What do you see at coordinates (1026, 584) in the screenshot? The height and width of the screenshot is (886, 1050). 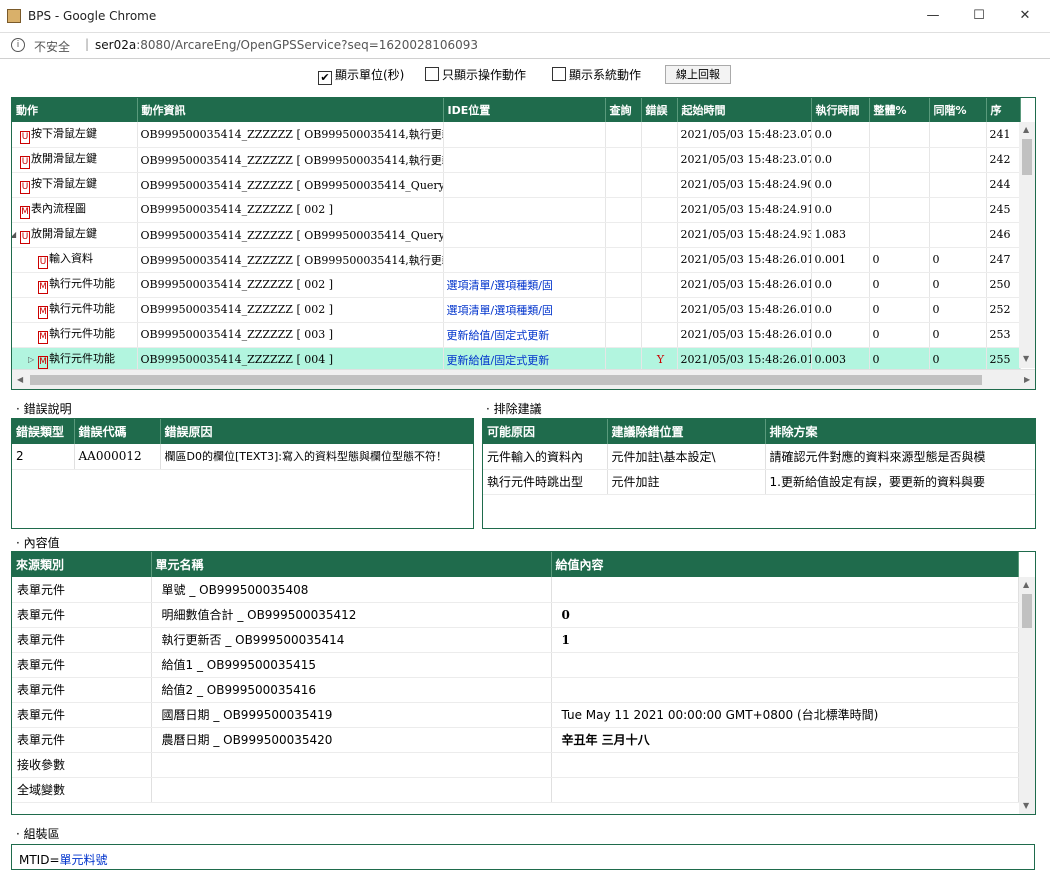 I see `content-scroll-up-icon: ▲` at bounding box center [1026, 584].